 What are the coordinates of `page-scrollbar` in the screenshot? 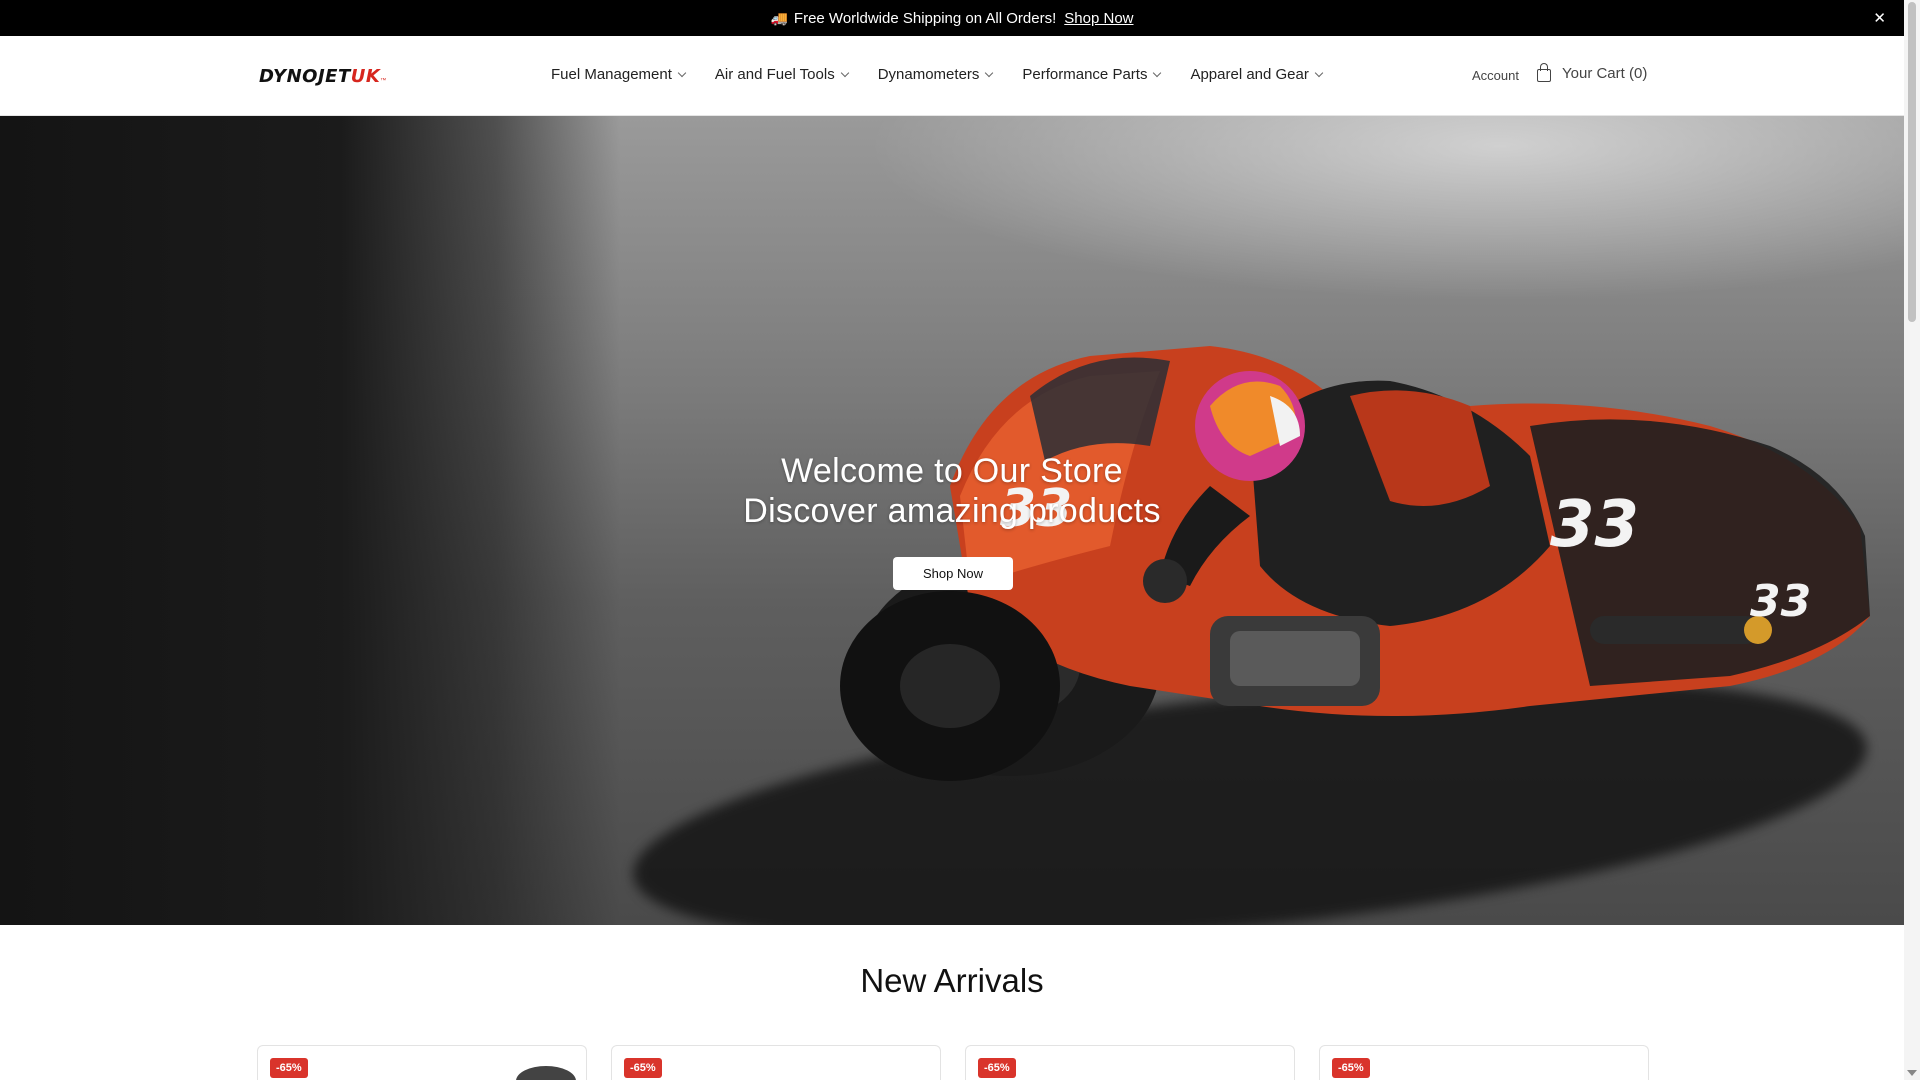 It's located at (1912, 540).